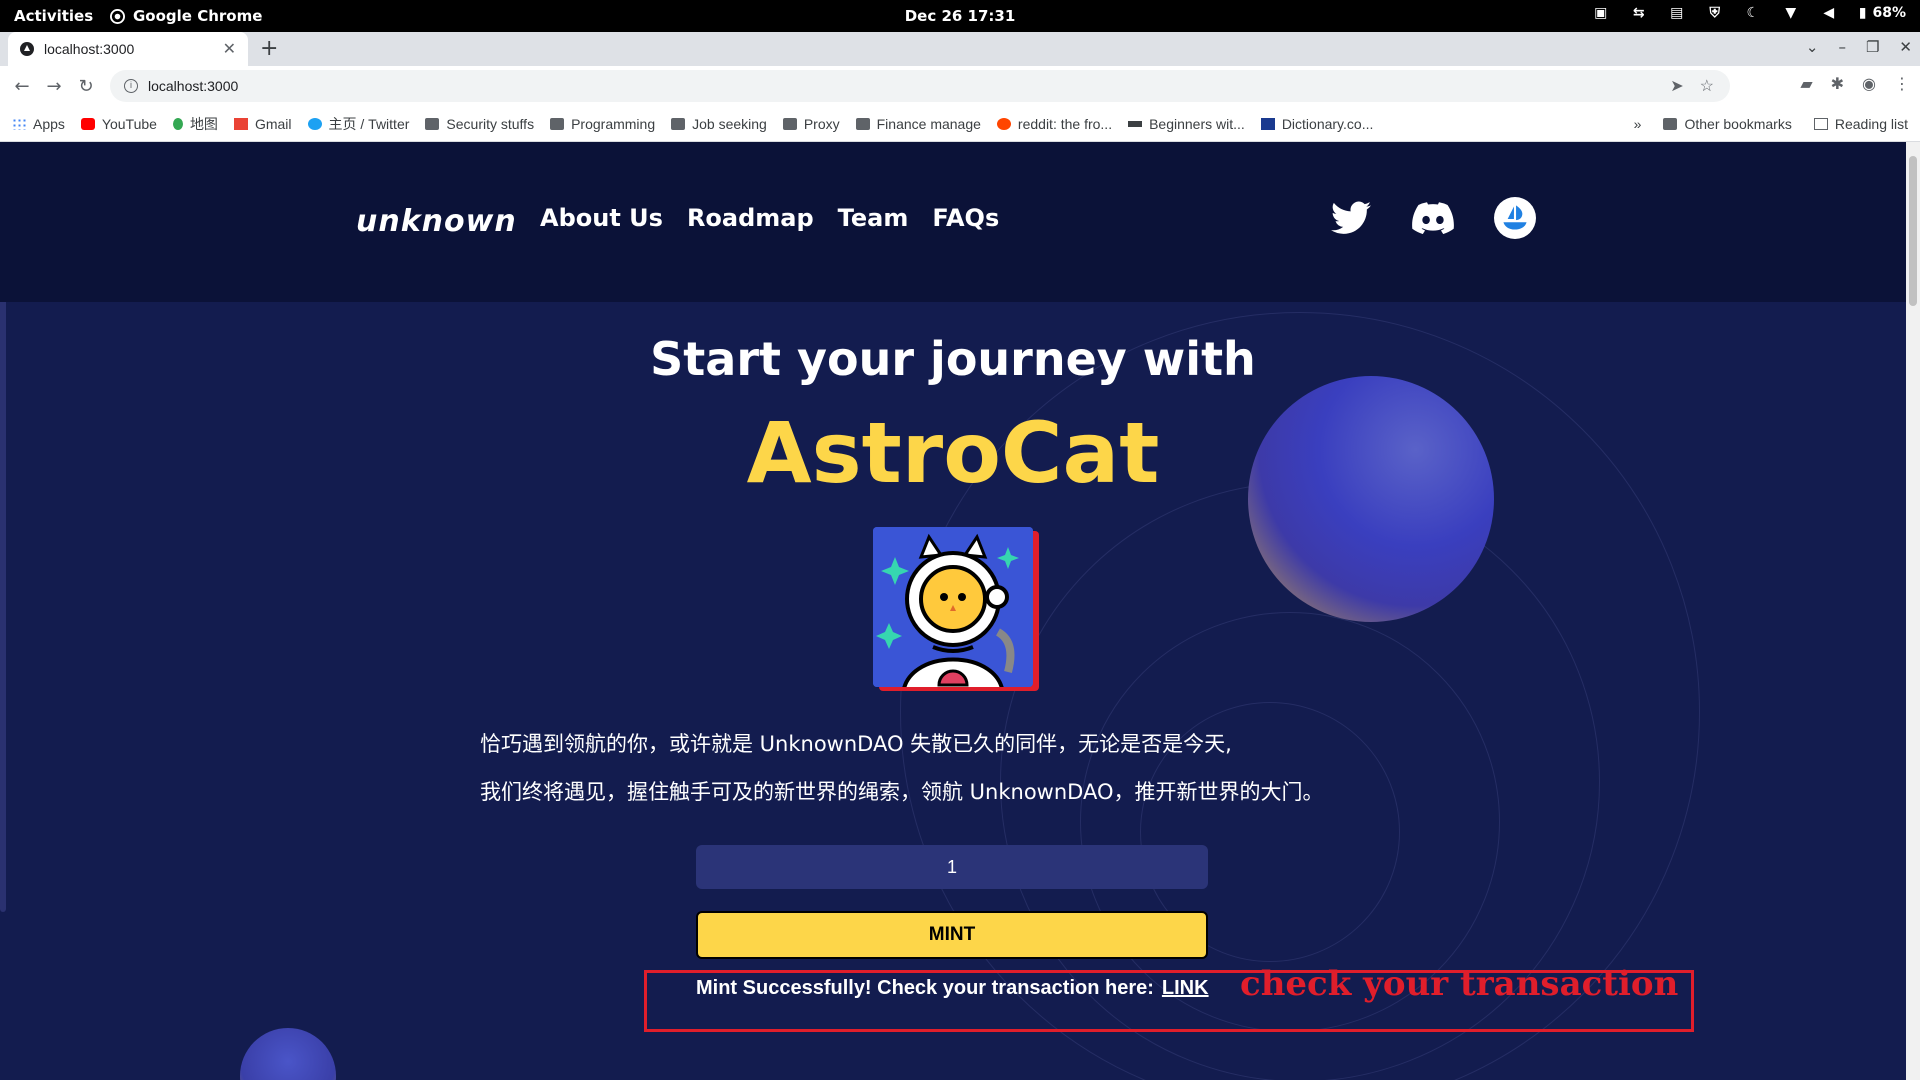 The width and height of the screenshot is (1920, 1080). I want to click on maps-icon, so click(177, 123).